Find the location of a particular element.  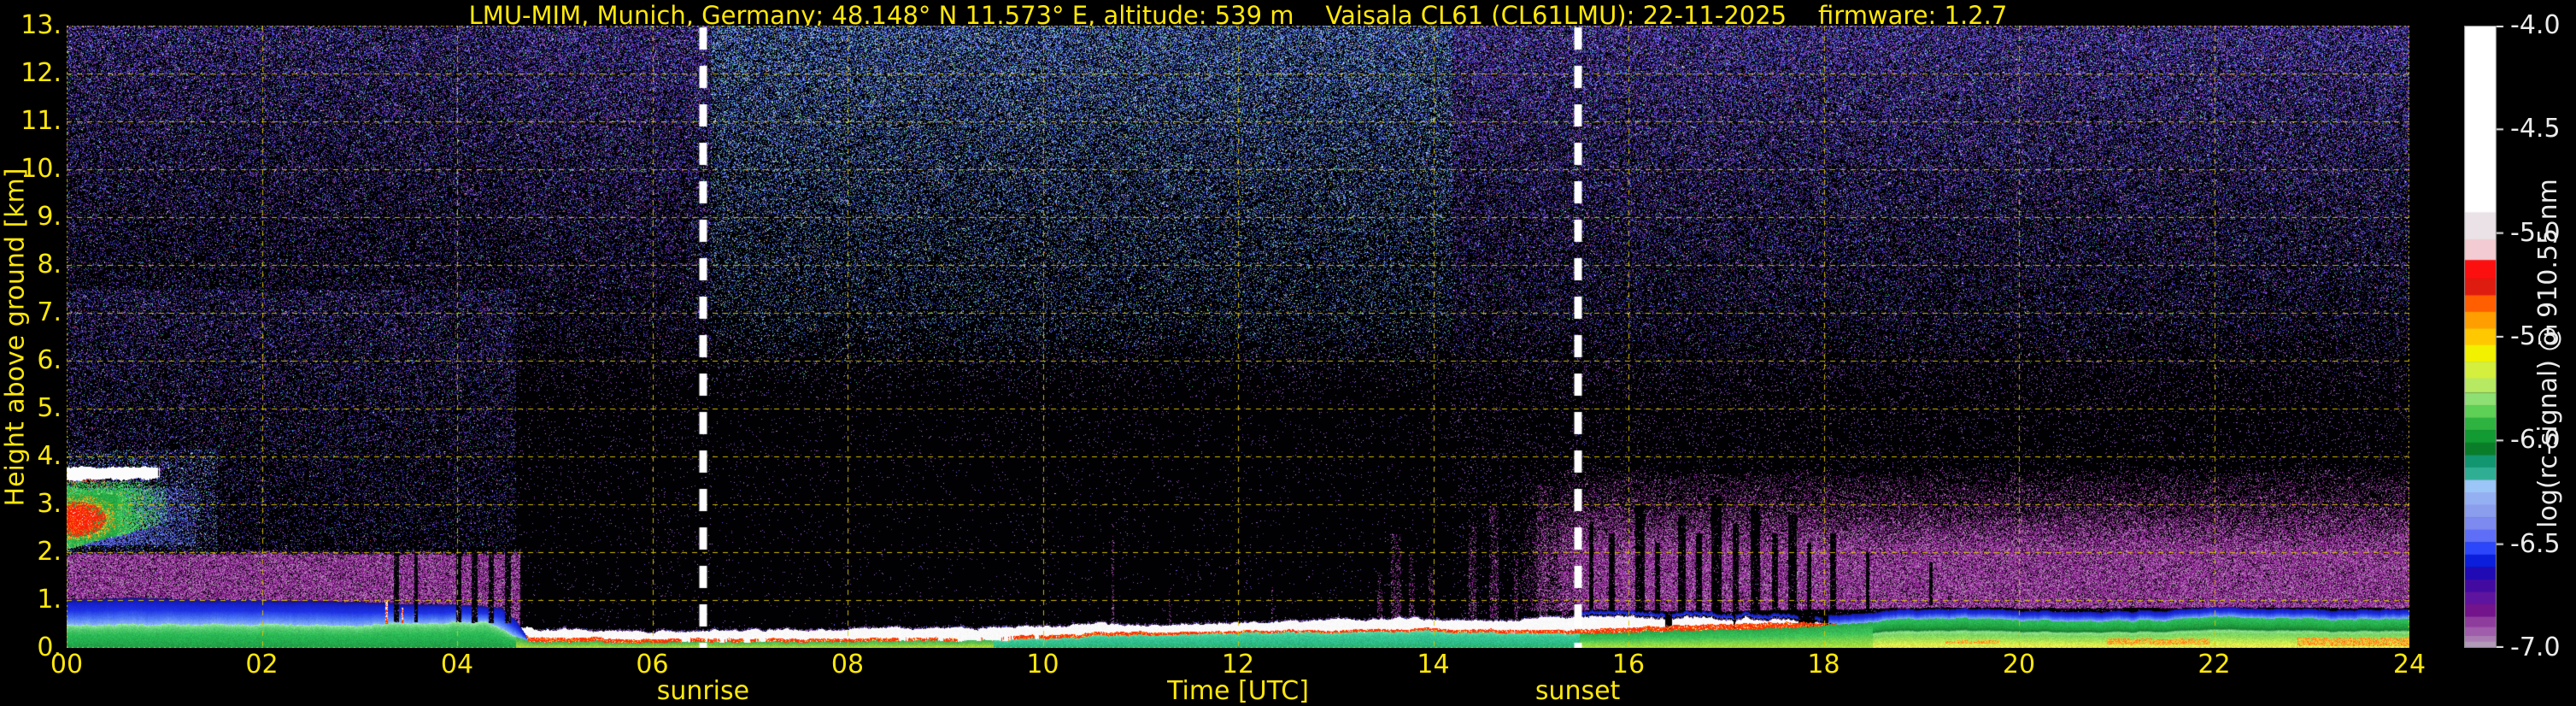

x-tick-label: 06 is located at coordinates (652, 665).